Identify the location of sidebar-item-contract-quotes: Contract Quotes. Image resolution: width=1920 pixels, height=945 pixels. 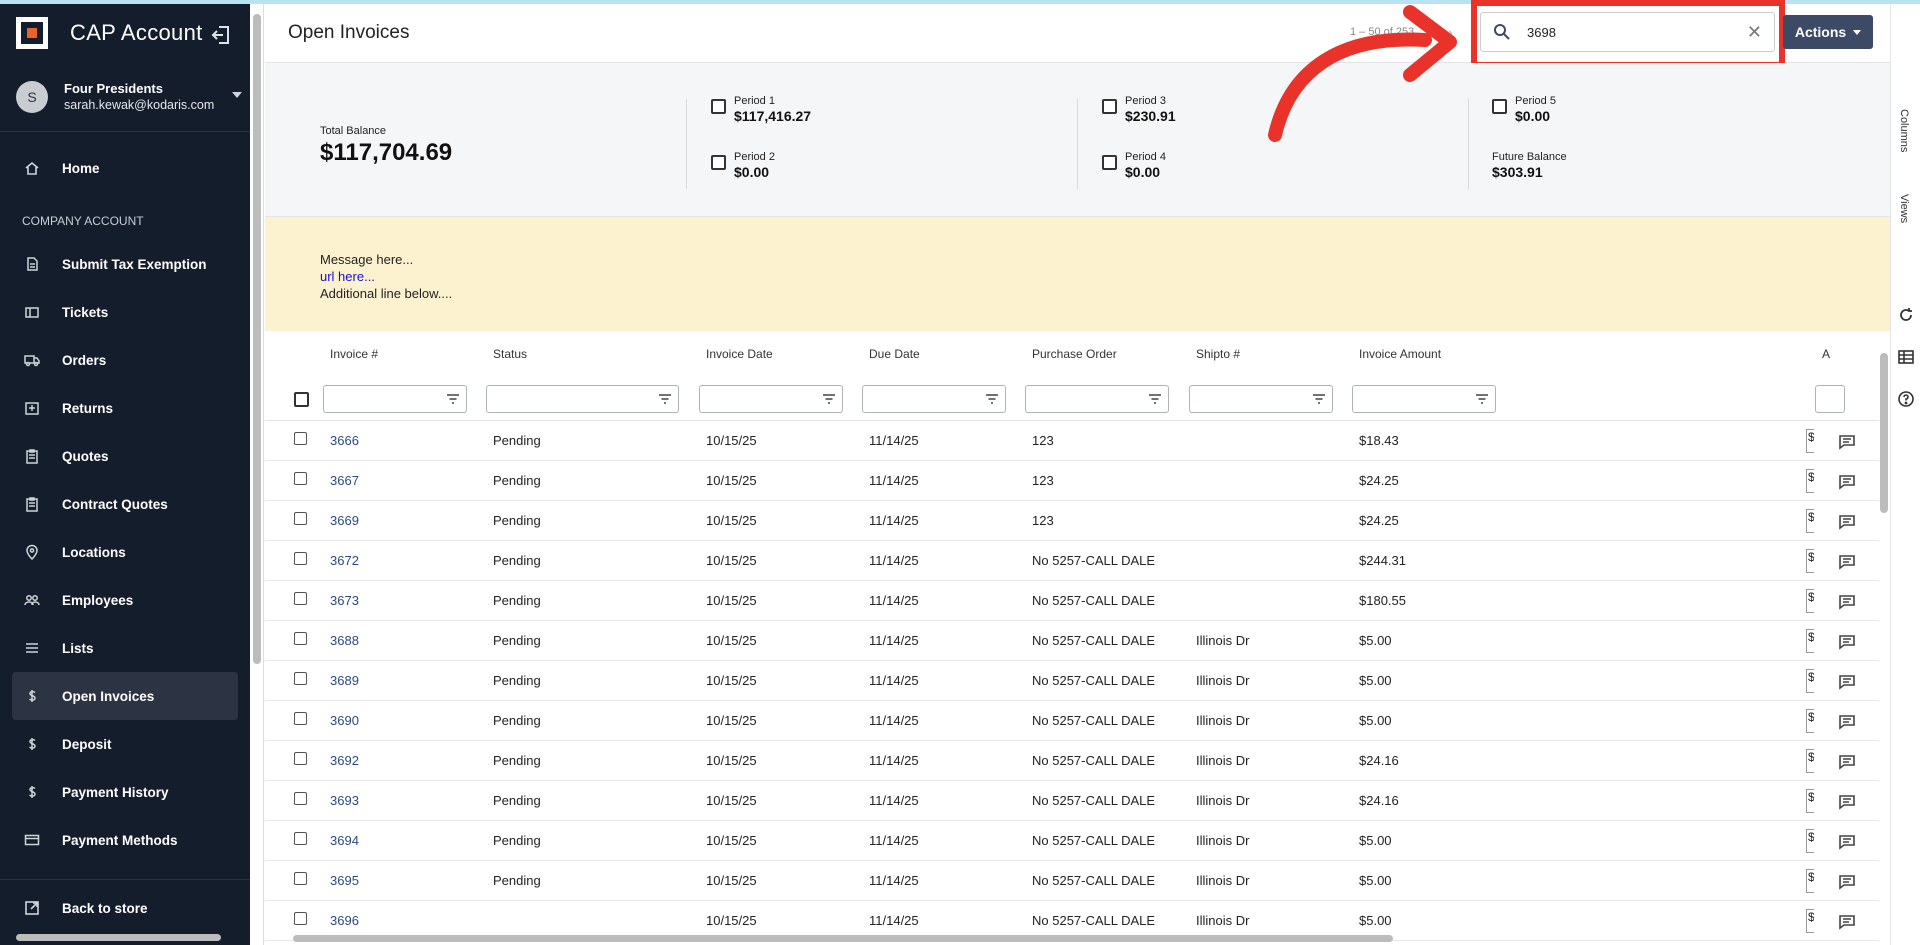
(125, 504).